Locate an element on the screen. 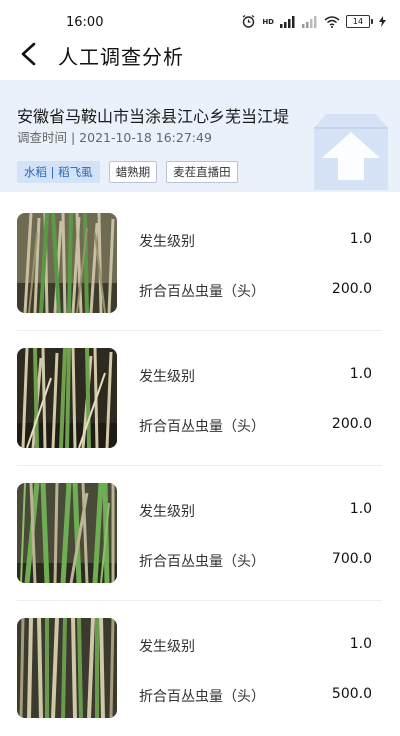  growth-stage-tag: 蜡熟期 is located at coordinates (133, 172).